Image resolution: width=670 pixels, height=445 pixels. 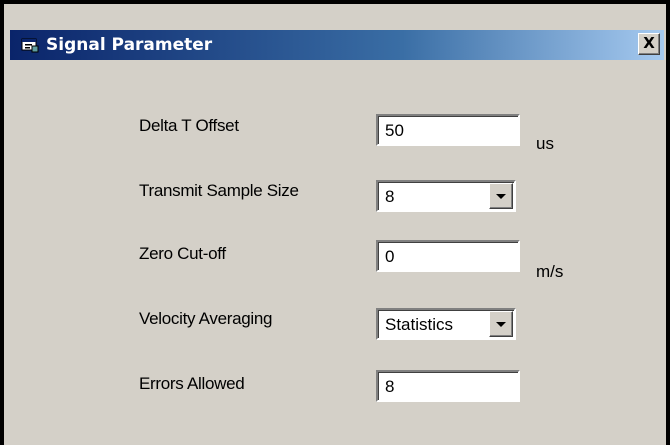 What do you see at coordinates (129, 45) in the screenshot?
I see `dialog-title: Signal Parameter` at bounding box center [129, 45].